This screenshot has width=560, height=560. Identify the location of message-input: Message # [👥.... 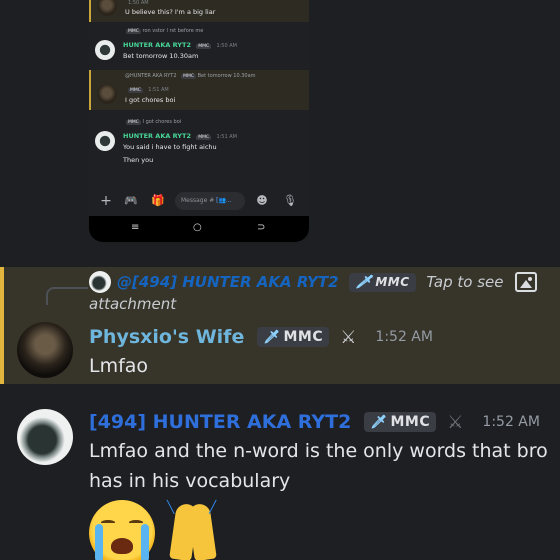
(210, 201).